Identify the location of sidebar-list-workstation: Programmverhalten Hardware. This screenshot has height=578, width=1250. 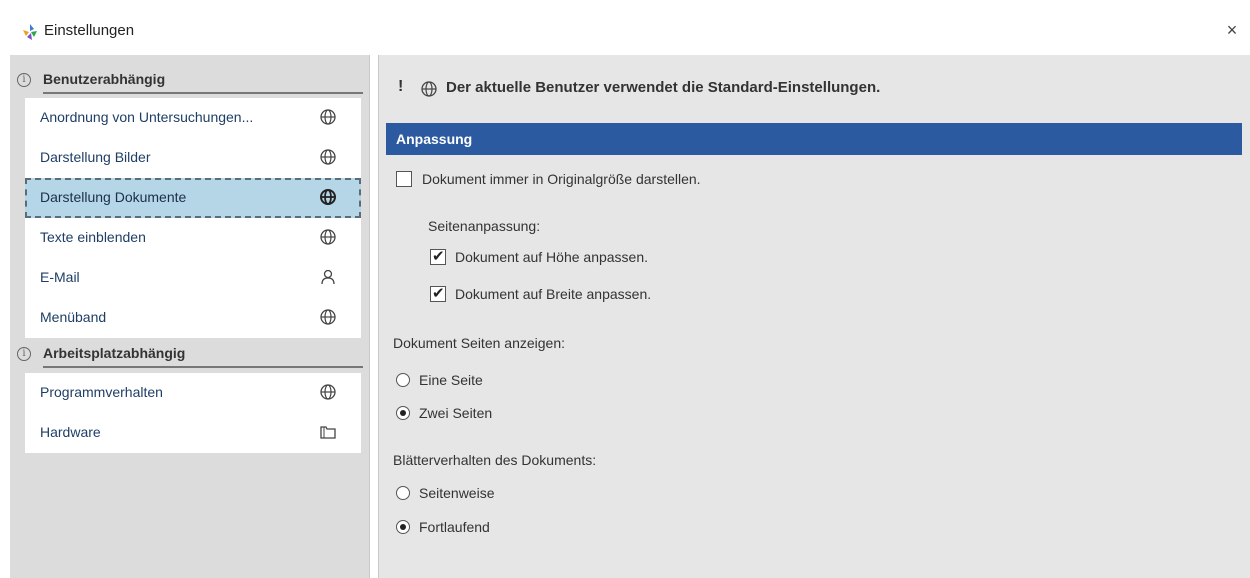
(193, 413).